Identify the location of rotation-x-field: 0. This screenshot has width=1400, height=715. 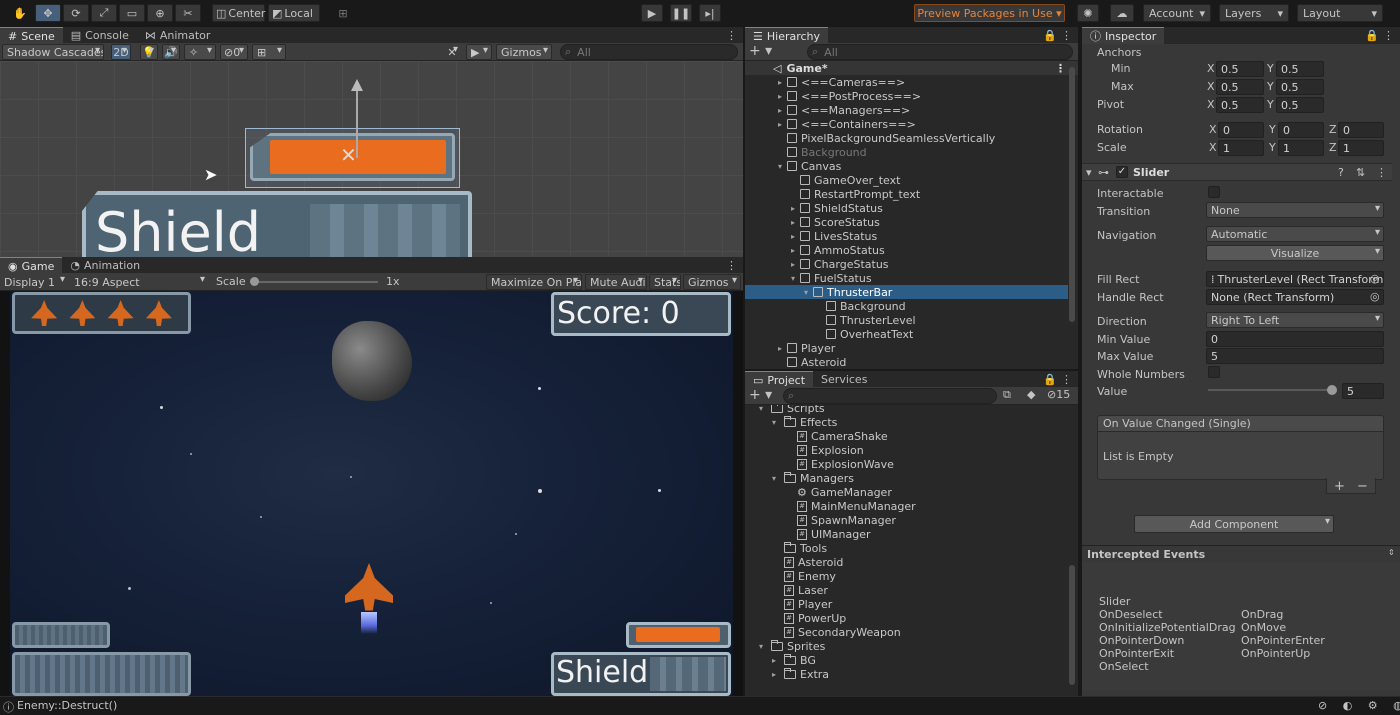
(1241, 130).